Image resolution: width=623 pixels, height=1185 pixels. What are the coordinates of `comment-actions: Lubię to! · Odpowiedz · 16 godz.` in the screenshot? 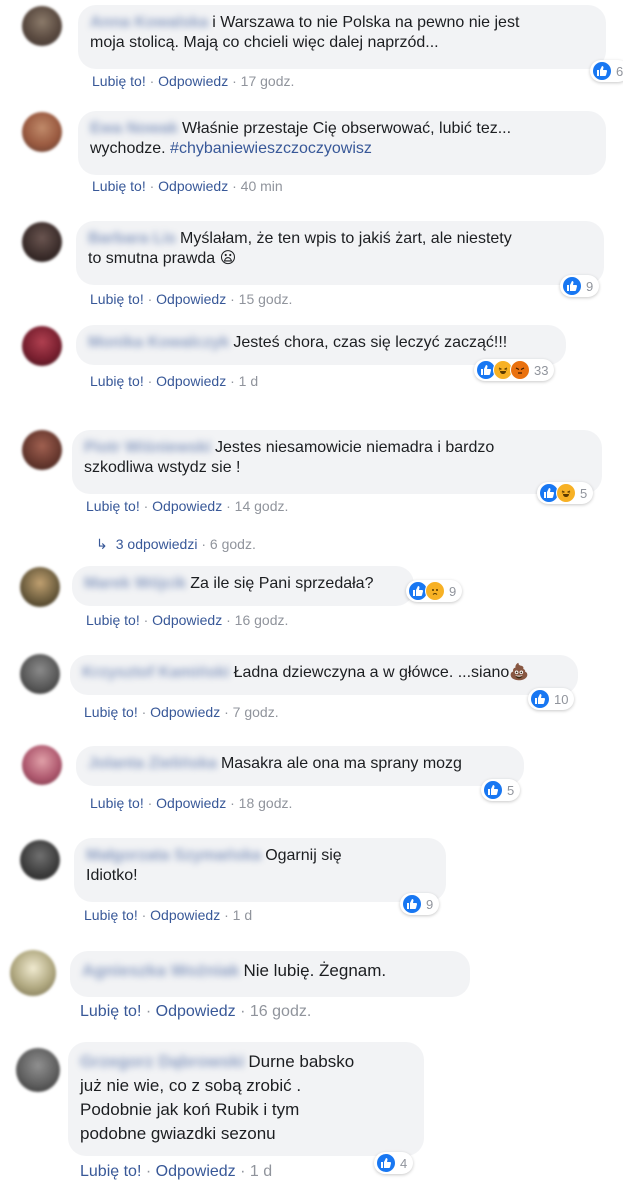 It's located at (187, 620).